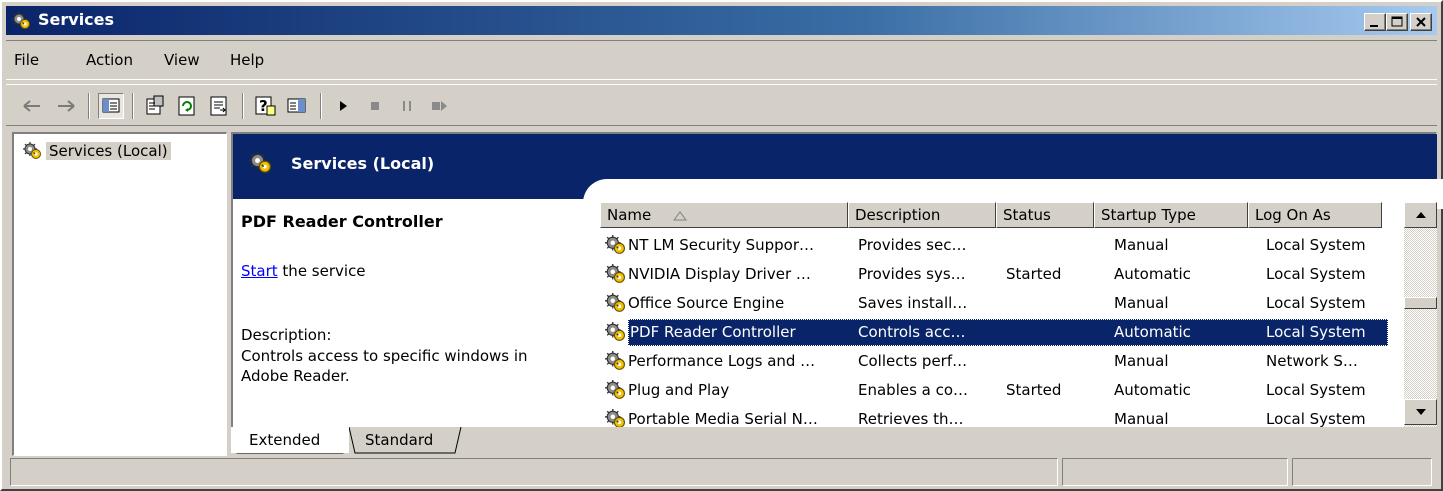  I want to click on scroll-thumb, so click(1420, 303).